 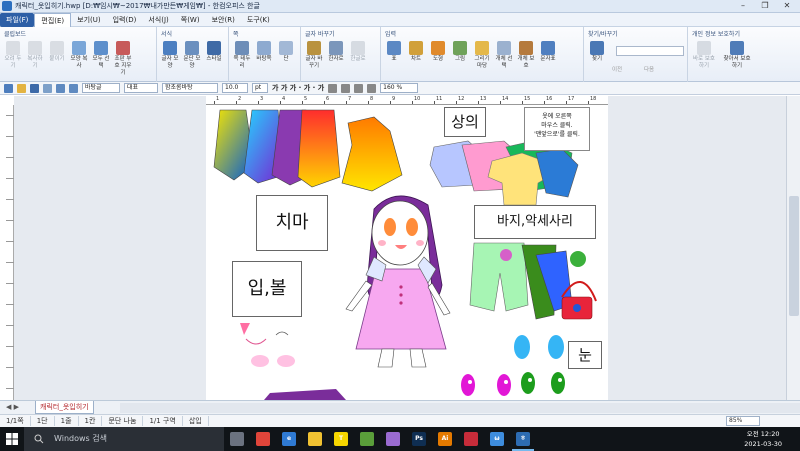 I want to click on menu-view: 보기(U), so click(x=88, y=20).